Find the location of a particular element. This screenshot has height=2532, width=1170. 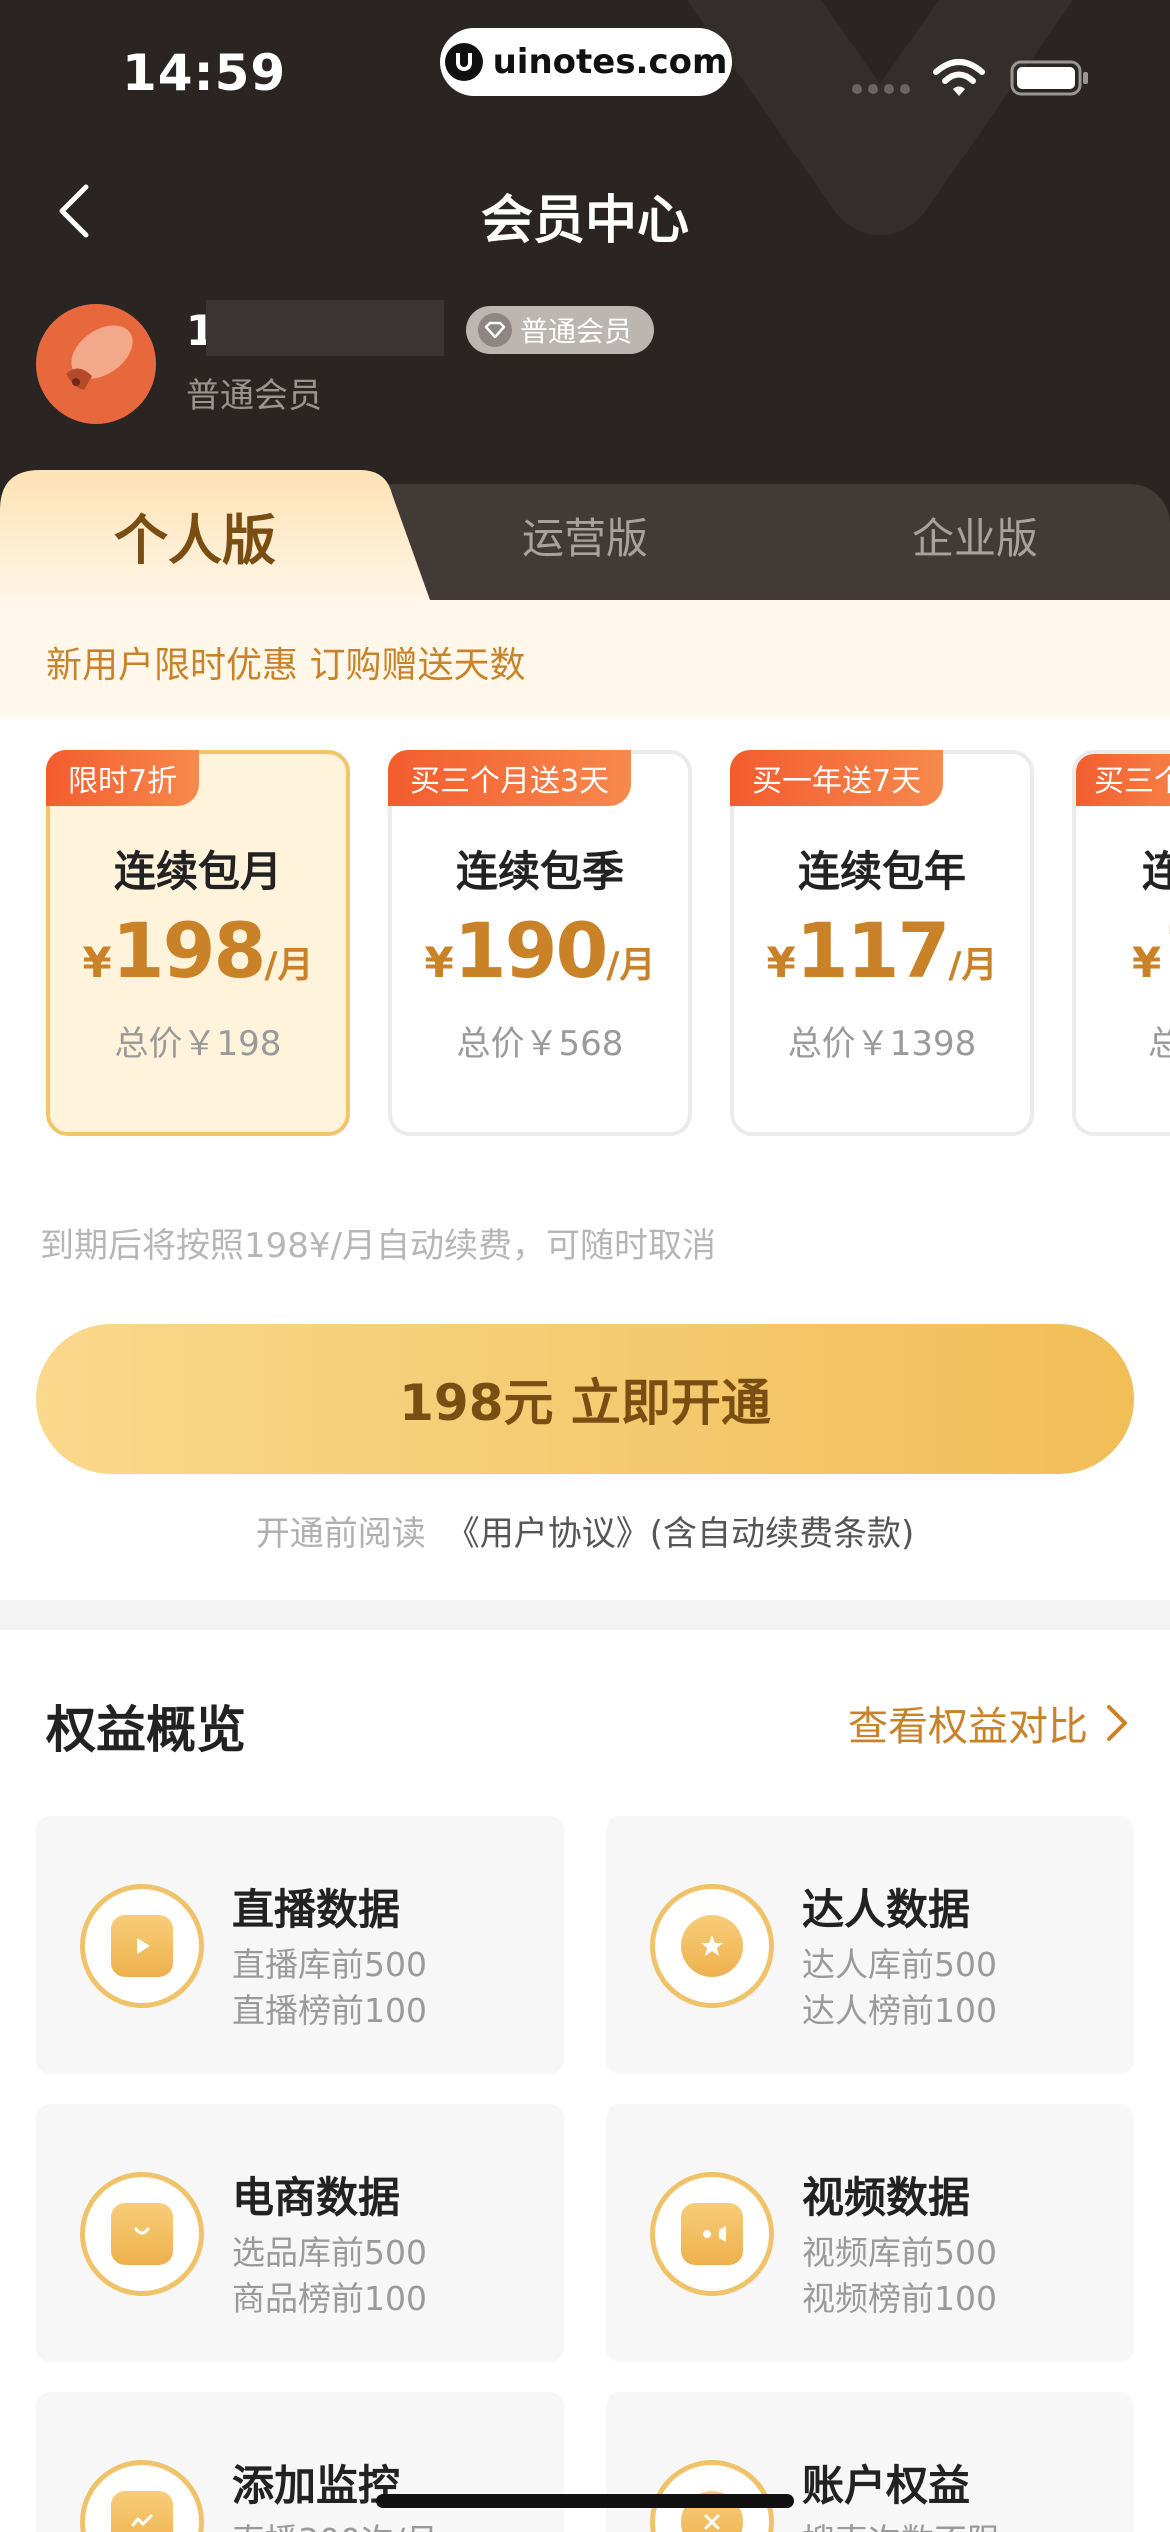

plan-card-quarterly: 买三个月送3天 连续包季 ¥190/月 总价￥568 is located at coordinates (540, 943).